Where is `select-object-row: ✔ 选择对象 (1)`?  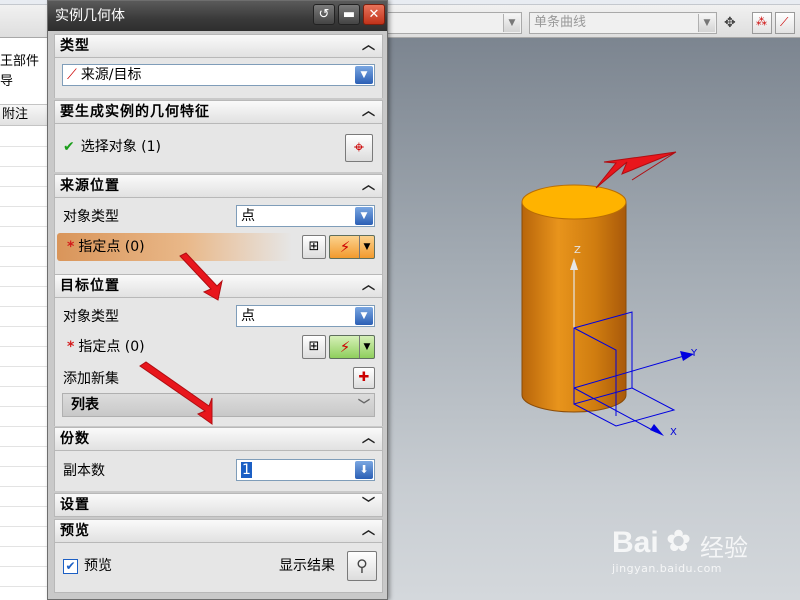 select-object-row: ✔ 选择对象 (1) is located at coordinates (112, 147).